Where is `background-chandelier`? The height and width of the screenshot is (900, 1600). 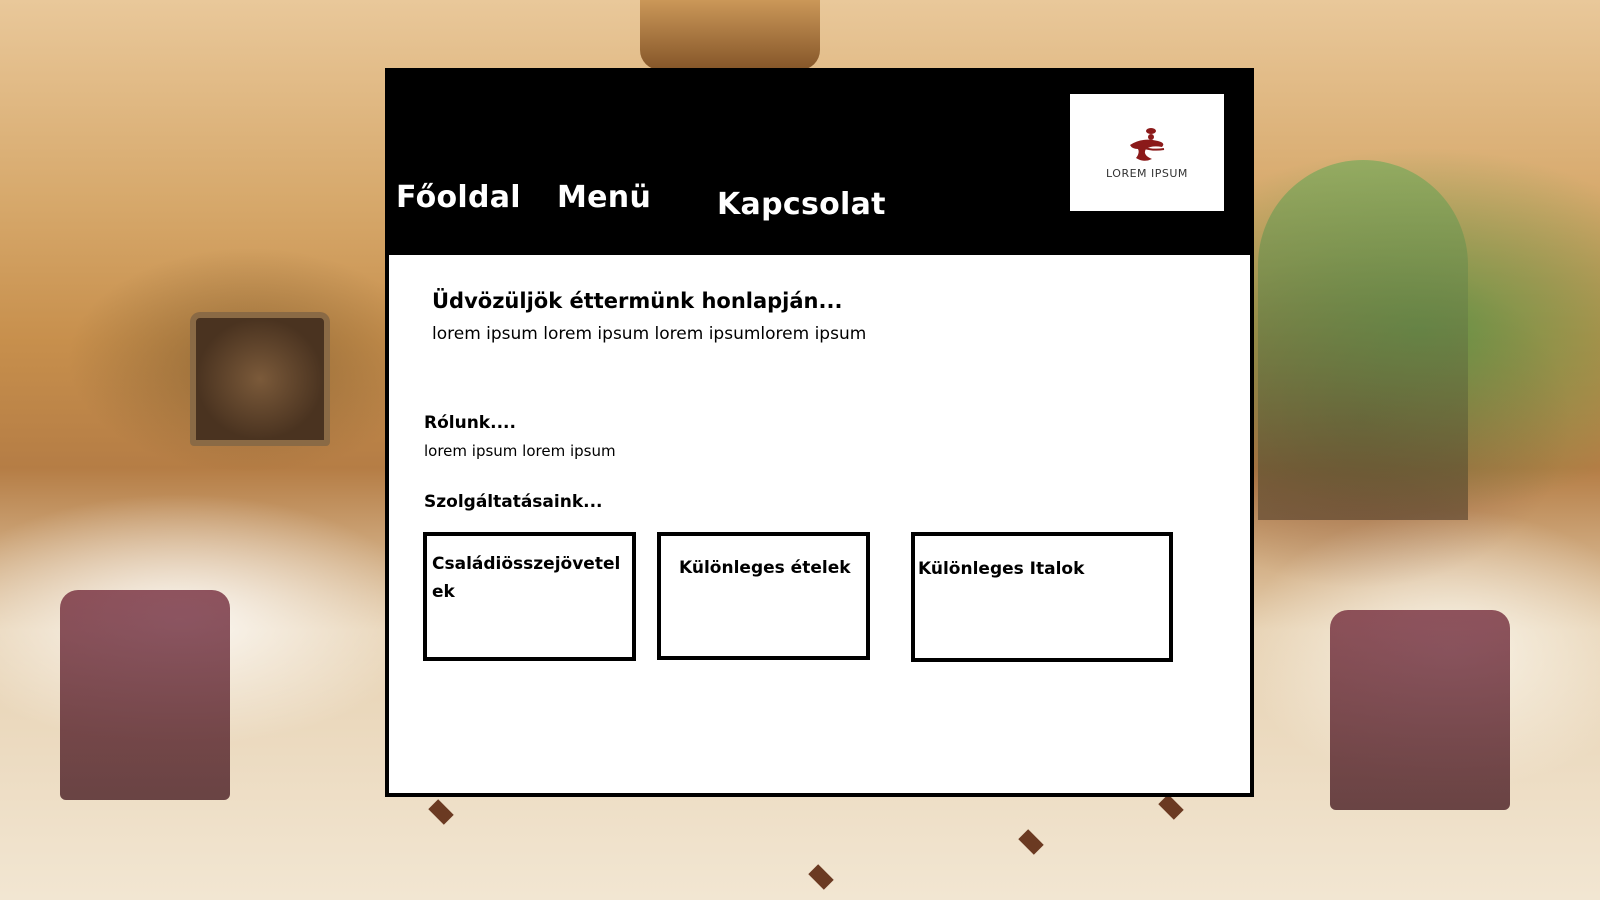 background-chandelier is located at coordinates (730, 35).